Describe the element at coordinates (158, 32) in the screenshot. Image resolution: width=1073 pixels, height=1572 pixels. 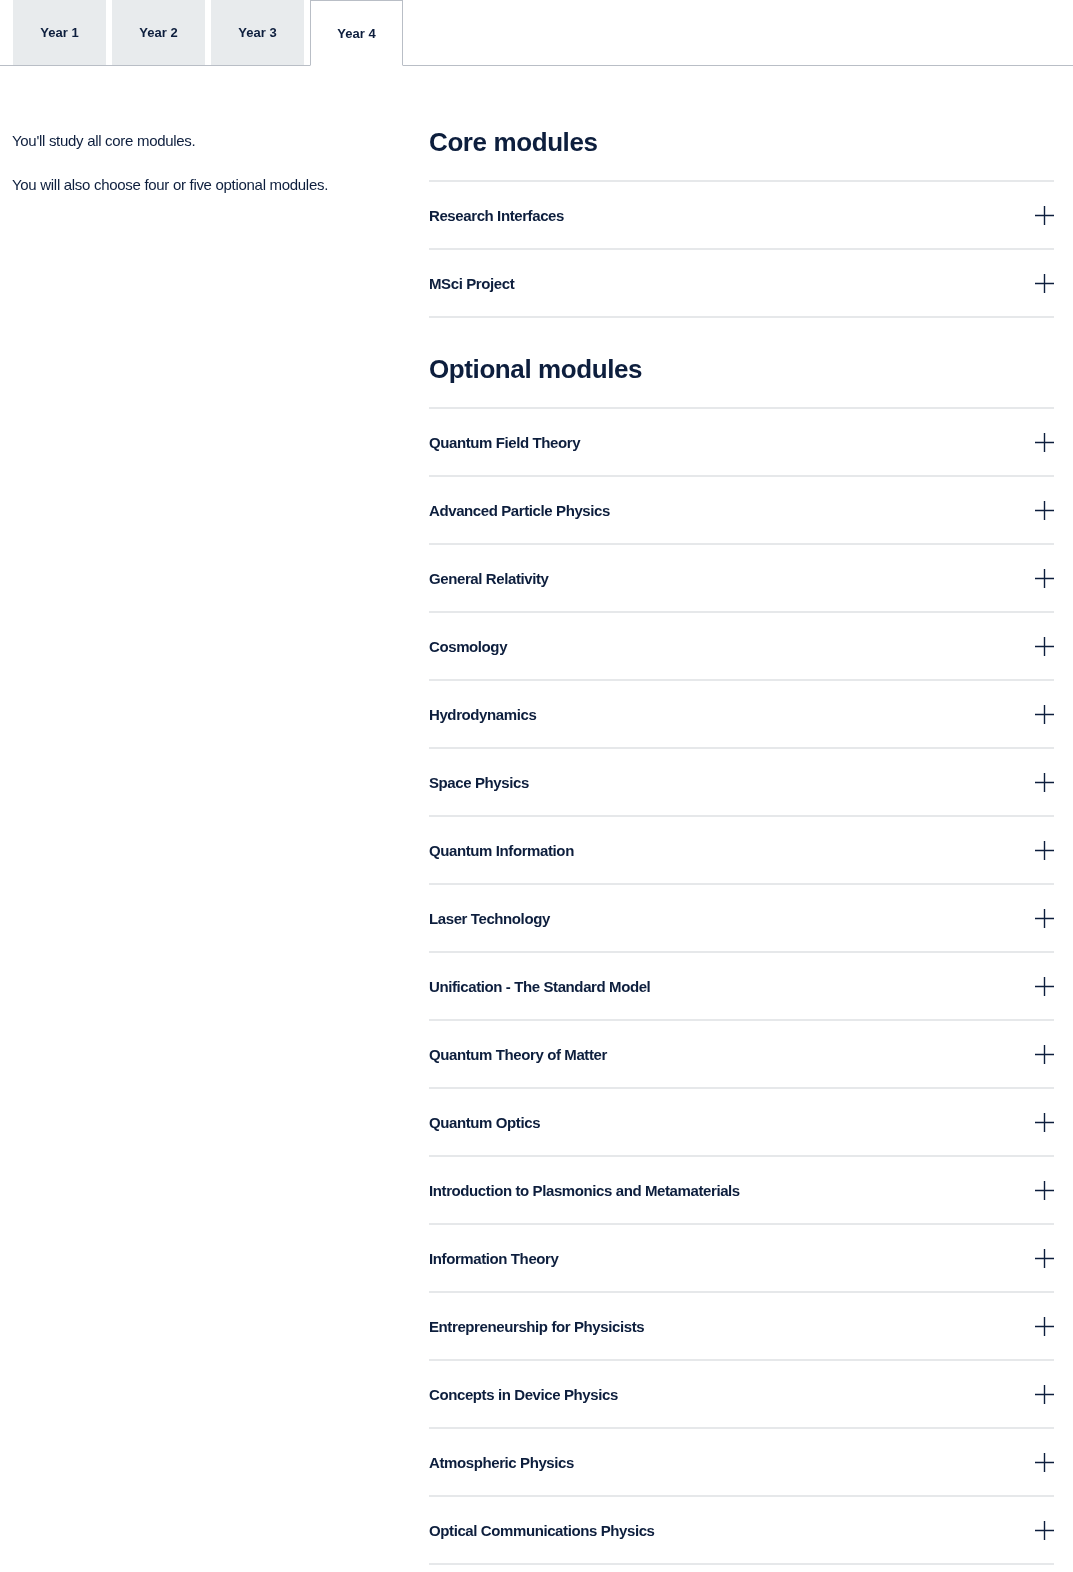
I see `year-tab: Year 2` at that location.